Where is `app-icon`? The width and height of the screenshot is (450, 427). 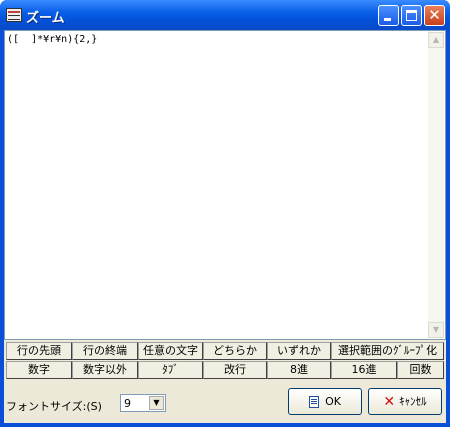
app-icon is located at coordinates (14, 15).